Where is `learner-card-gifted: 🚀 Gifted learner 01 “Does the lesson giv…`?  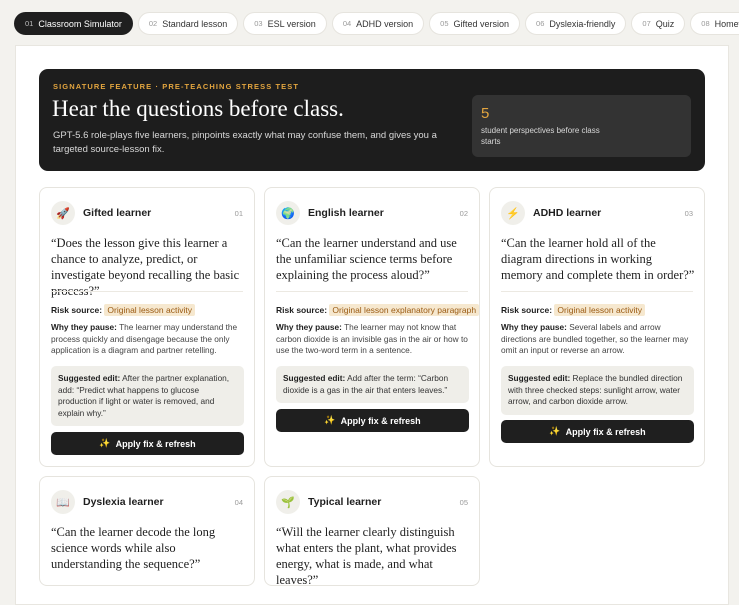 learner-card-gifted: 🚀 Gifted learner 01 “Does the lesson giv… is located at coordinates (147, 327).